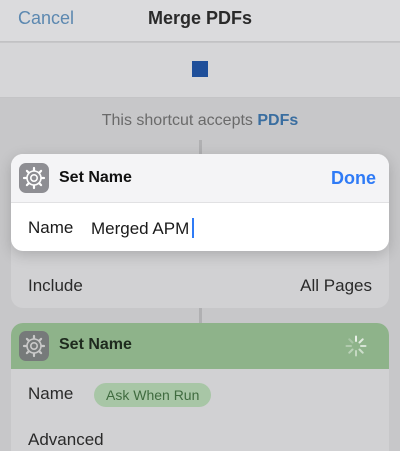 The height and width of the screenshot is (451, 400). I want to click on page-title: Merge PDFs, so click(200, 18).